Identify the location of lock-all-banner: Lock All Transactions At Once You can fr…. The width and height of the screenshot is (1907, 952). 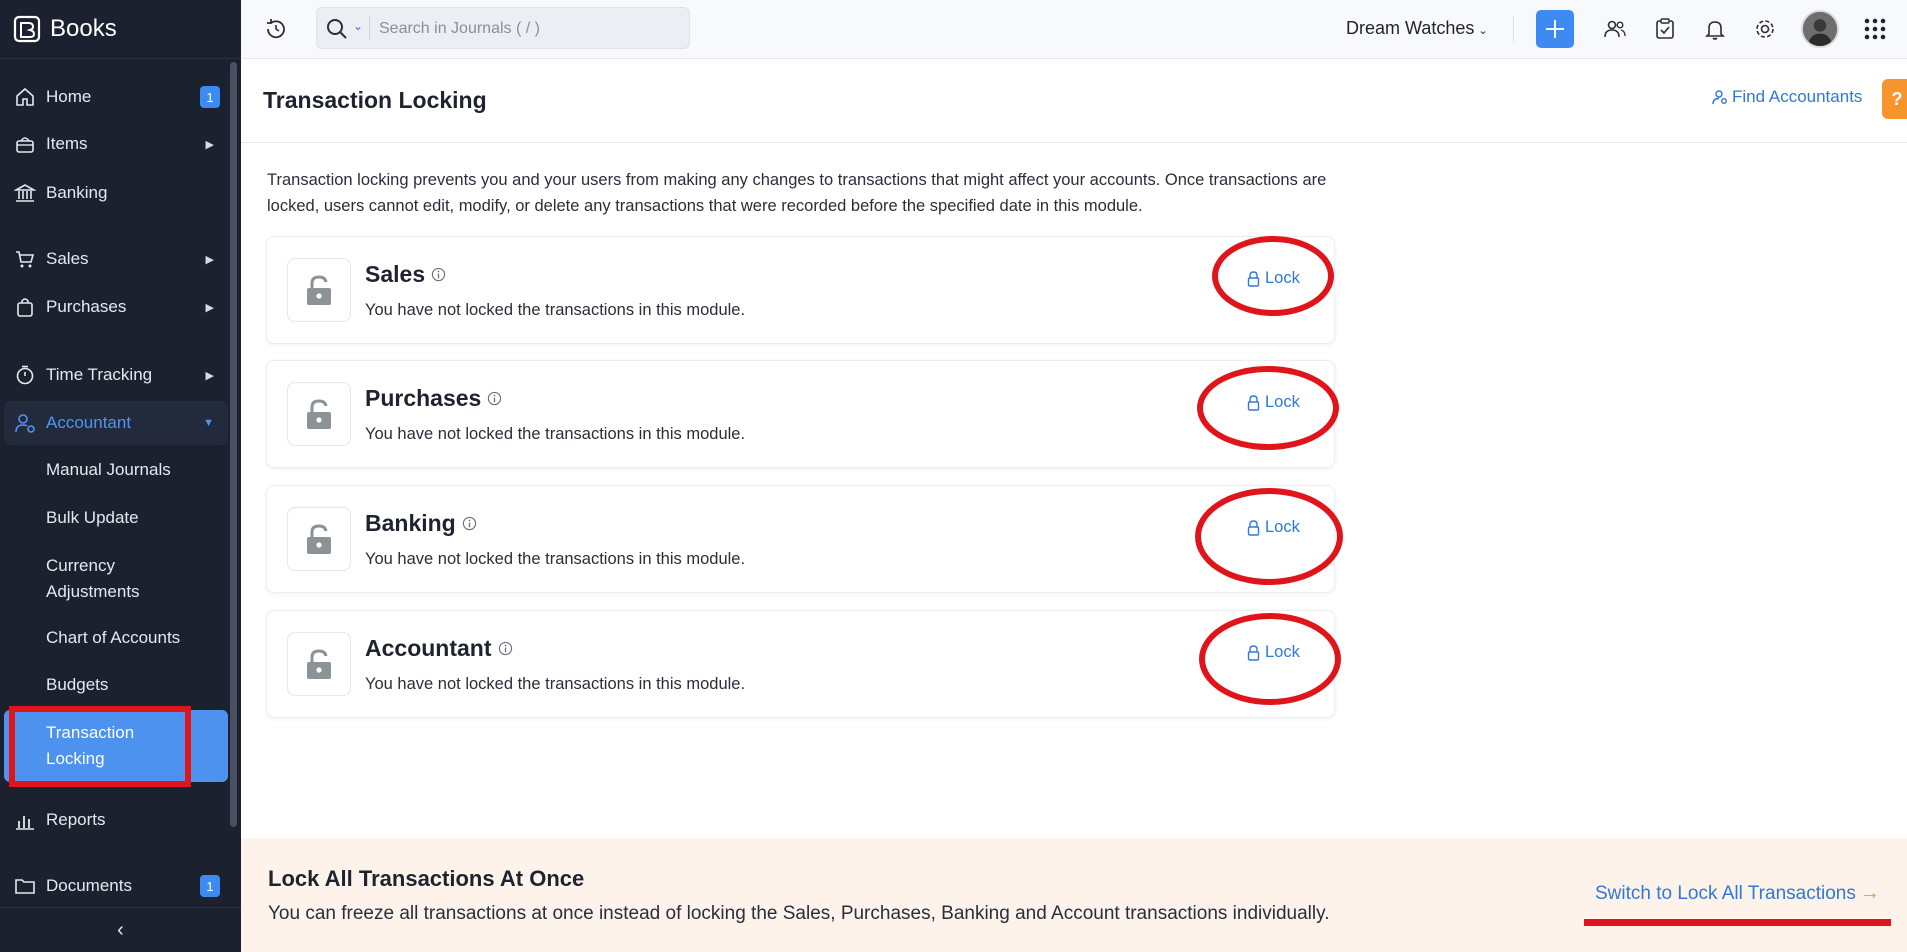
(1074, 895).